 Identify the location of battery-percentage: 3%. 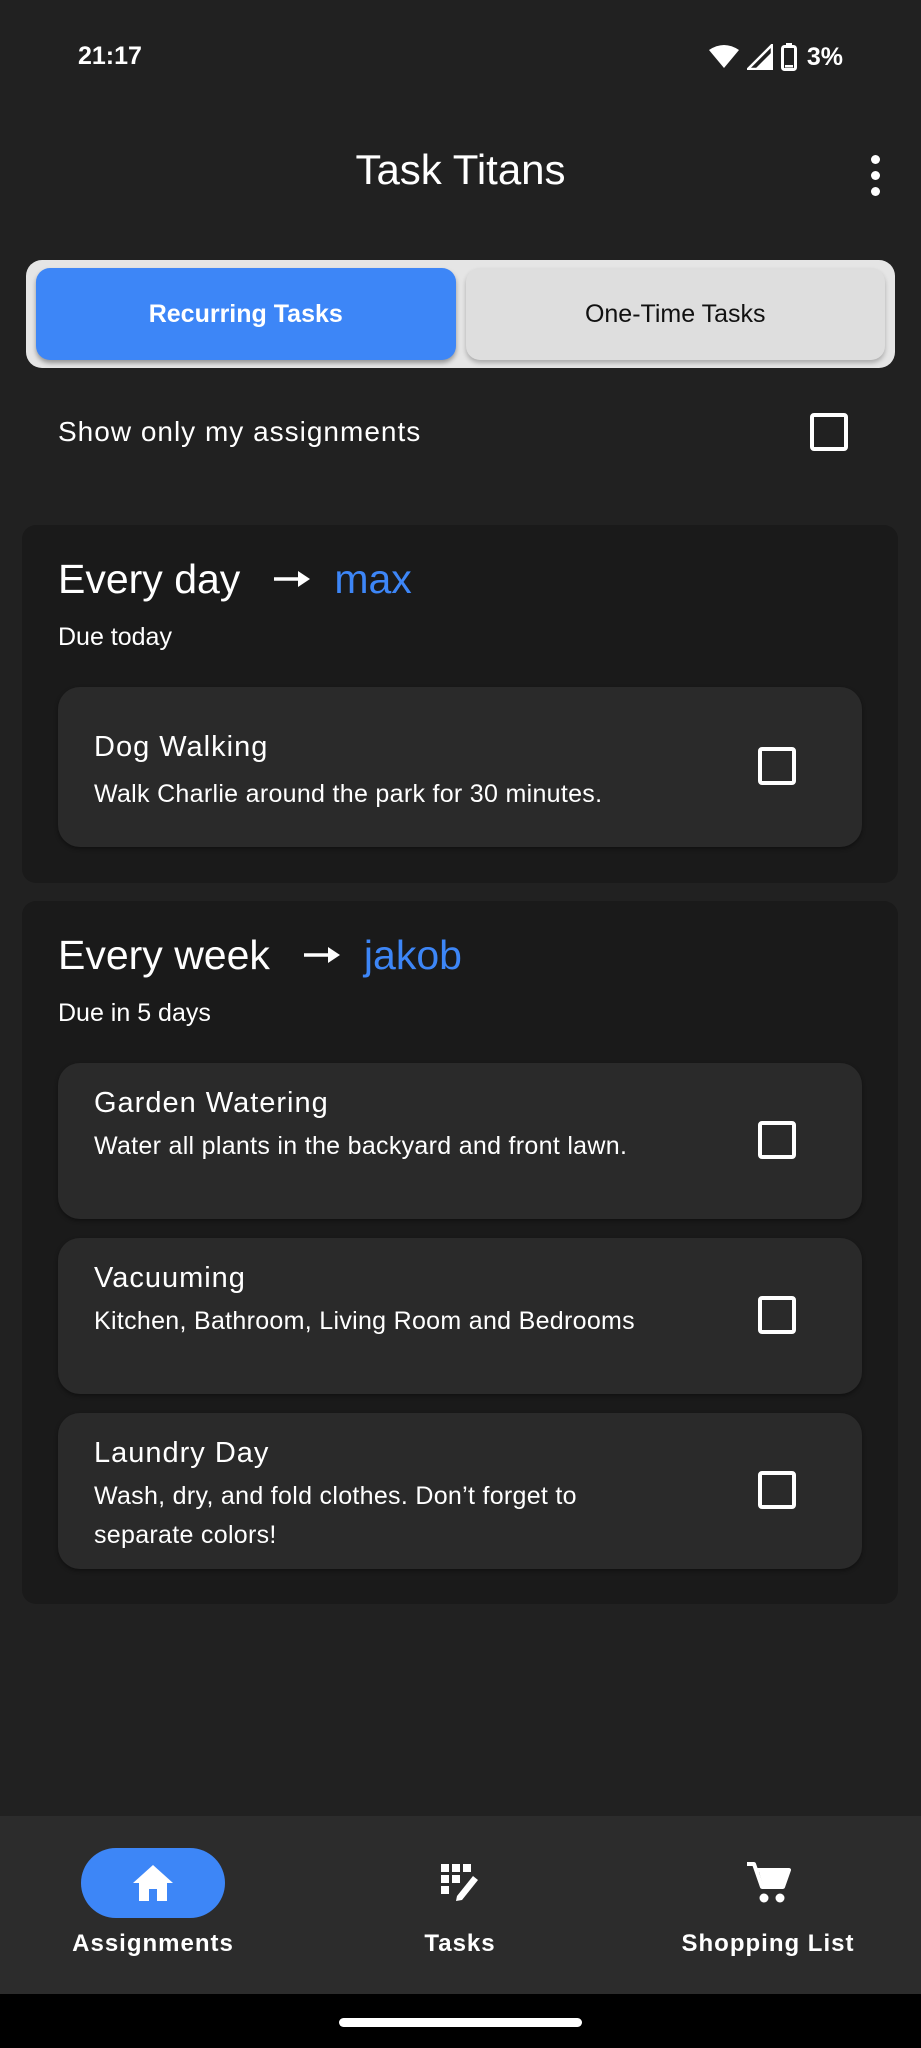
(824, 56).